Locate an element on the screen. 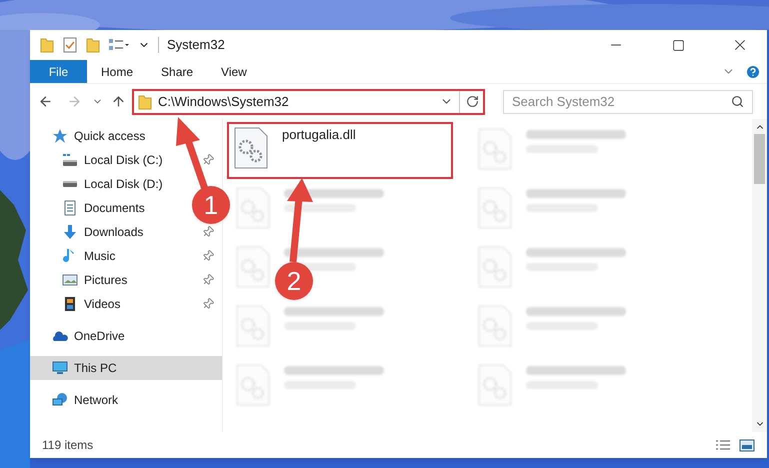  monitor-icon is located at coordinates (60, 368).